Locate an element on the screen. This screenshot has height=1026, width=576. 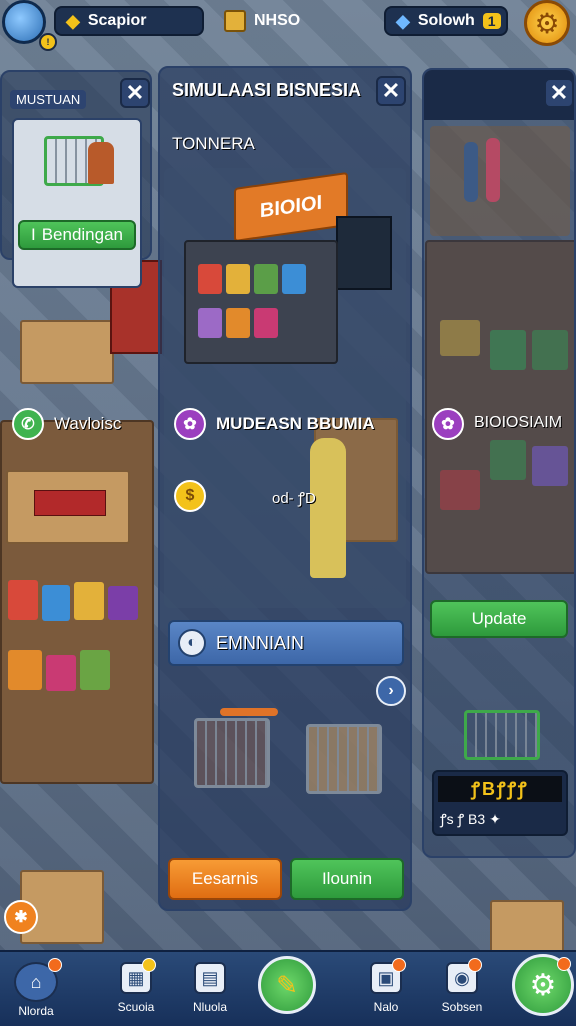
center-panel-title: SIMULAASI BISNESIA is located at coordinates (267, 90).